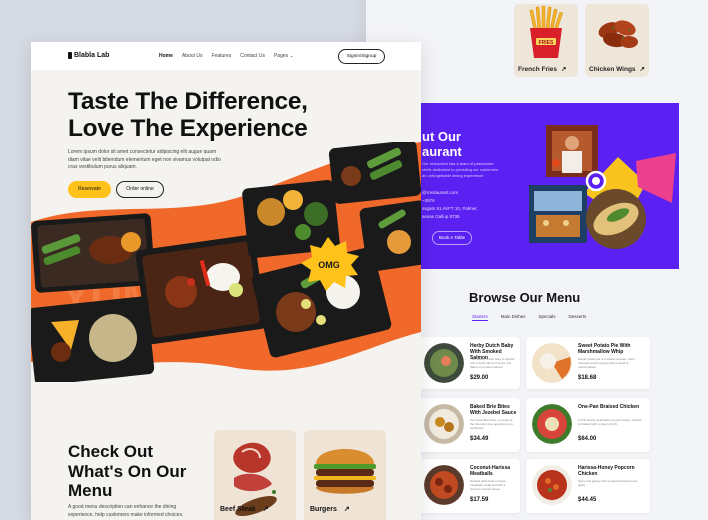 The image size is (708, 520). Describe the element at coordinates (244, 509) in the screenshot. I see `beef-steak-label: Beef Steak ↗` at that location.